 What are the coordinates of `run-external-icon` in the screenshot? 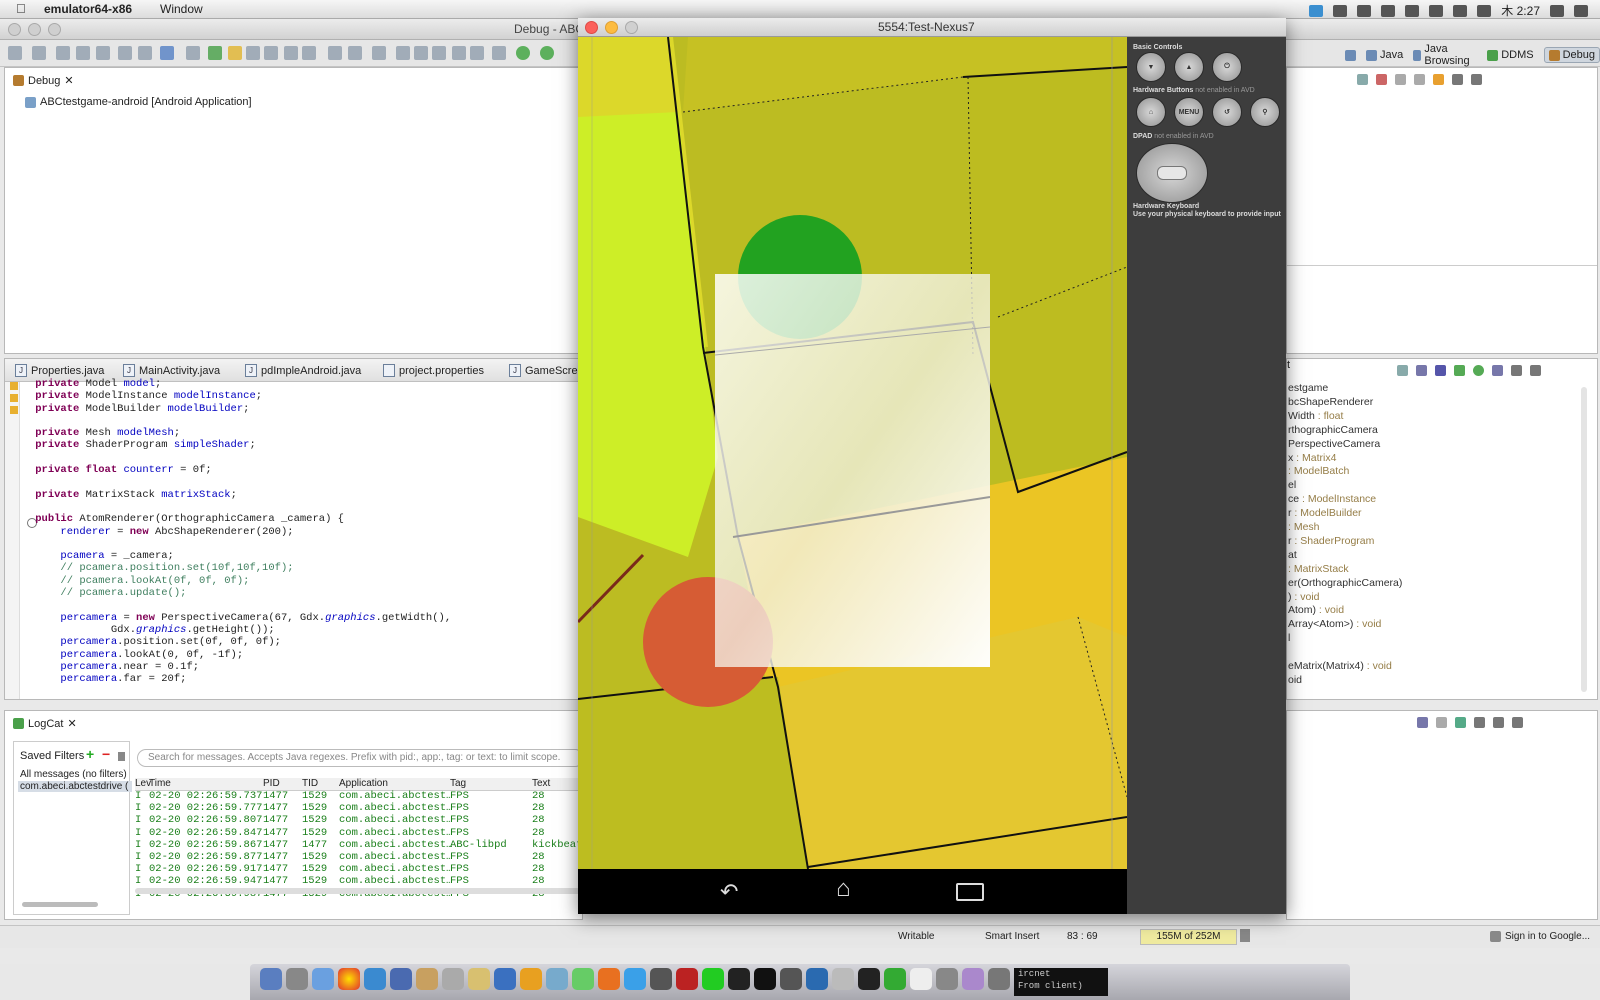 It's located at (547, 53).